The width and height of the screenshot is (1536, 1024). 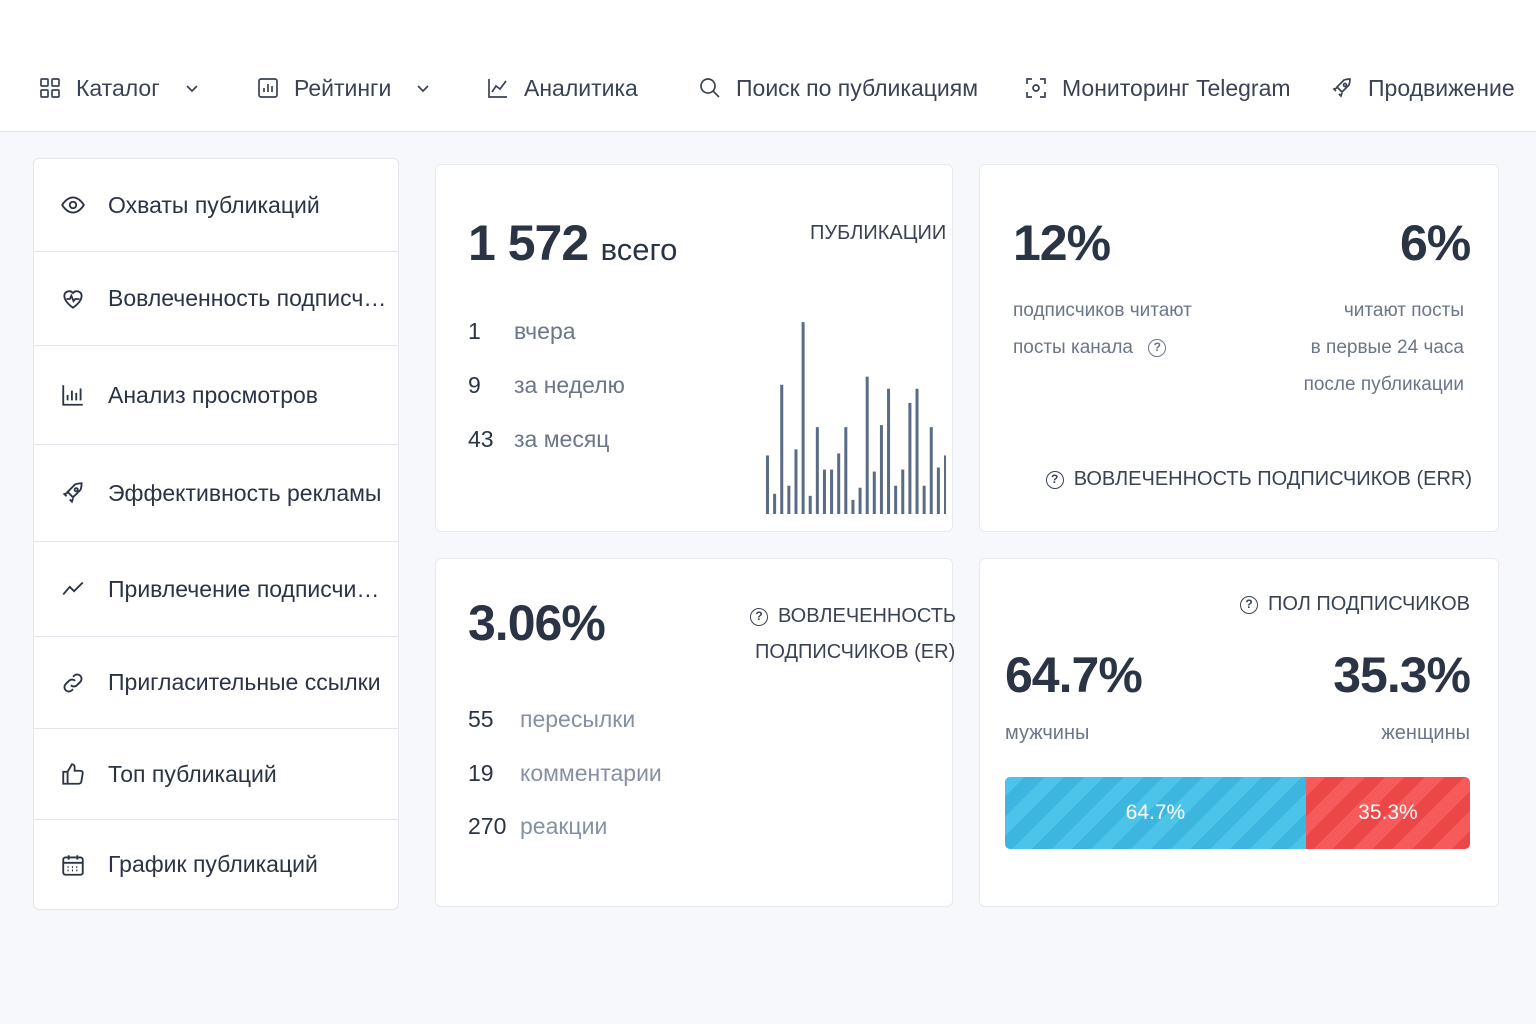 I want to click on sidebar-item-schedule: График публикаций, so click(x=216, y=864).